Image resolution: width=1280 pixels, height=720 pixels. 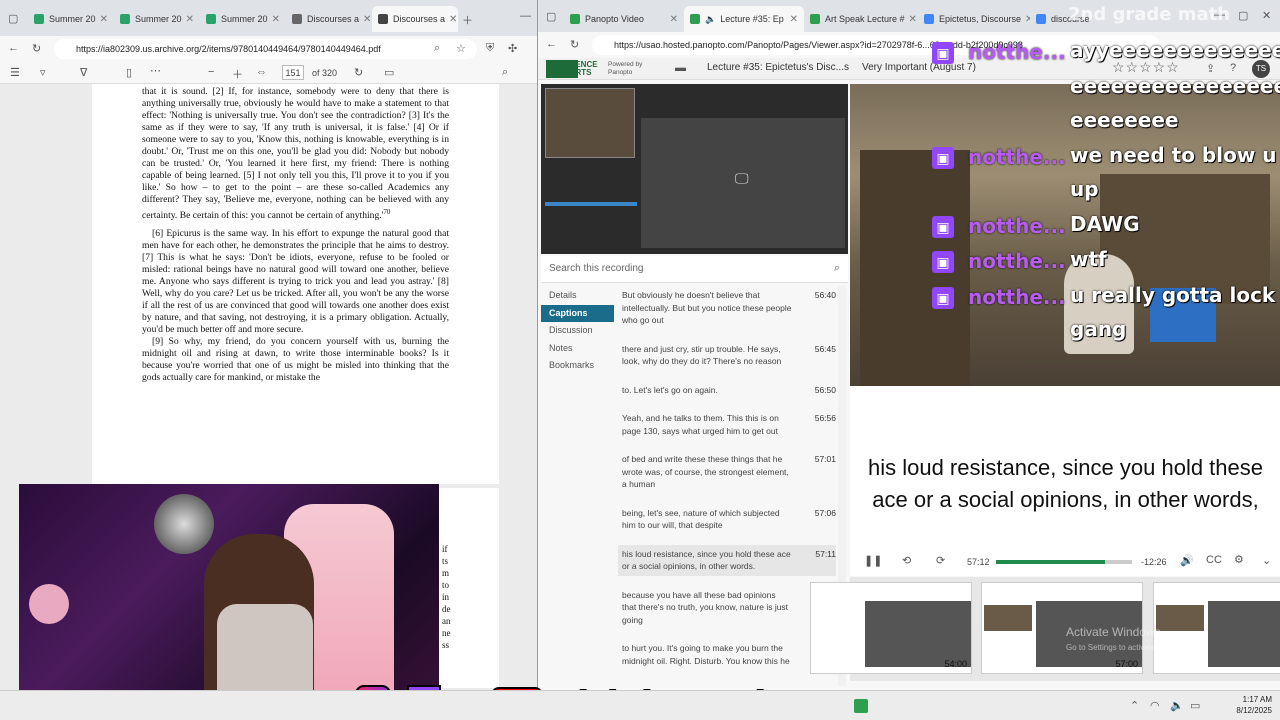 I want to click on footnote-ref: 70, so click(x=386, y=212).